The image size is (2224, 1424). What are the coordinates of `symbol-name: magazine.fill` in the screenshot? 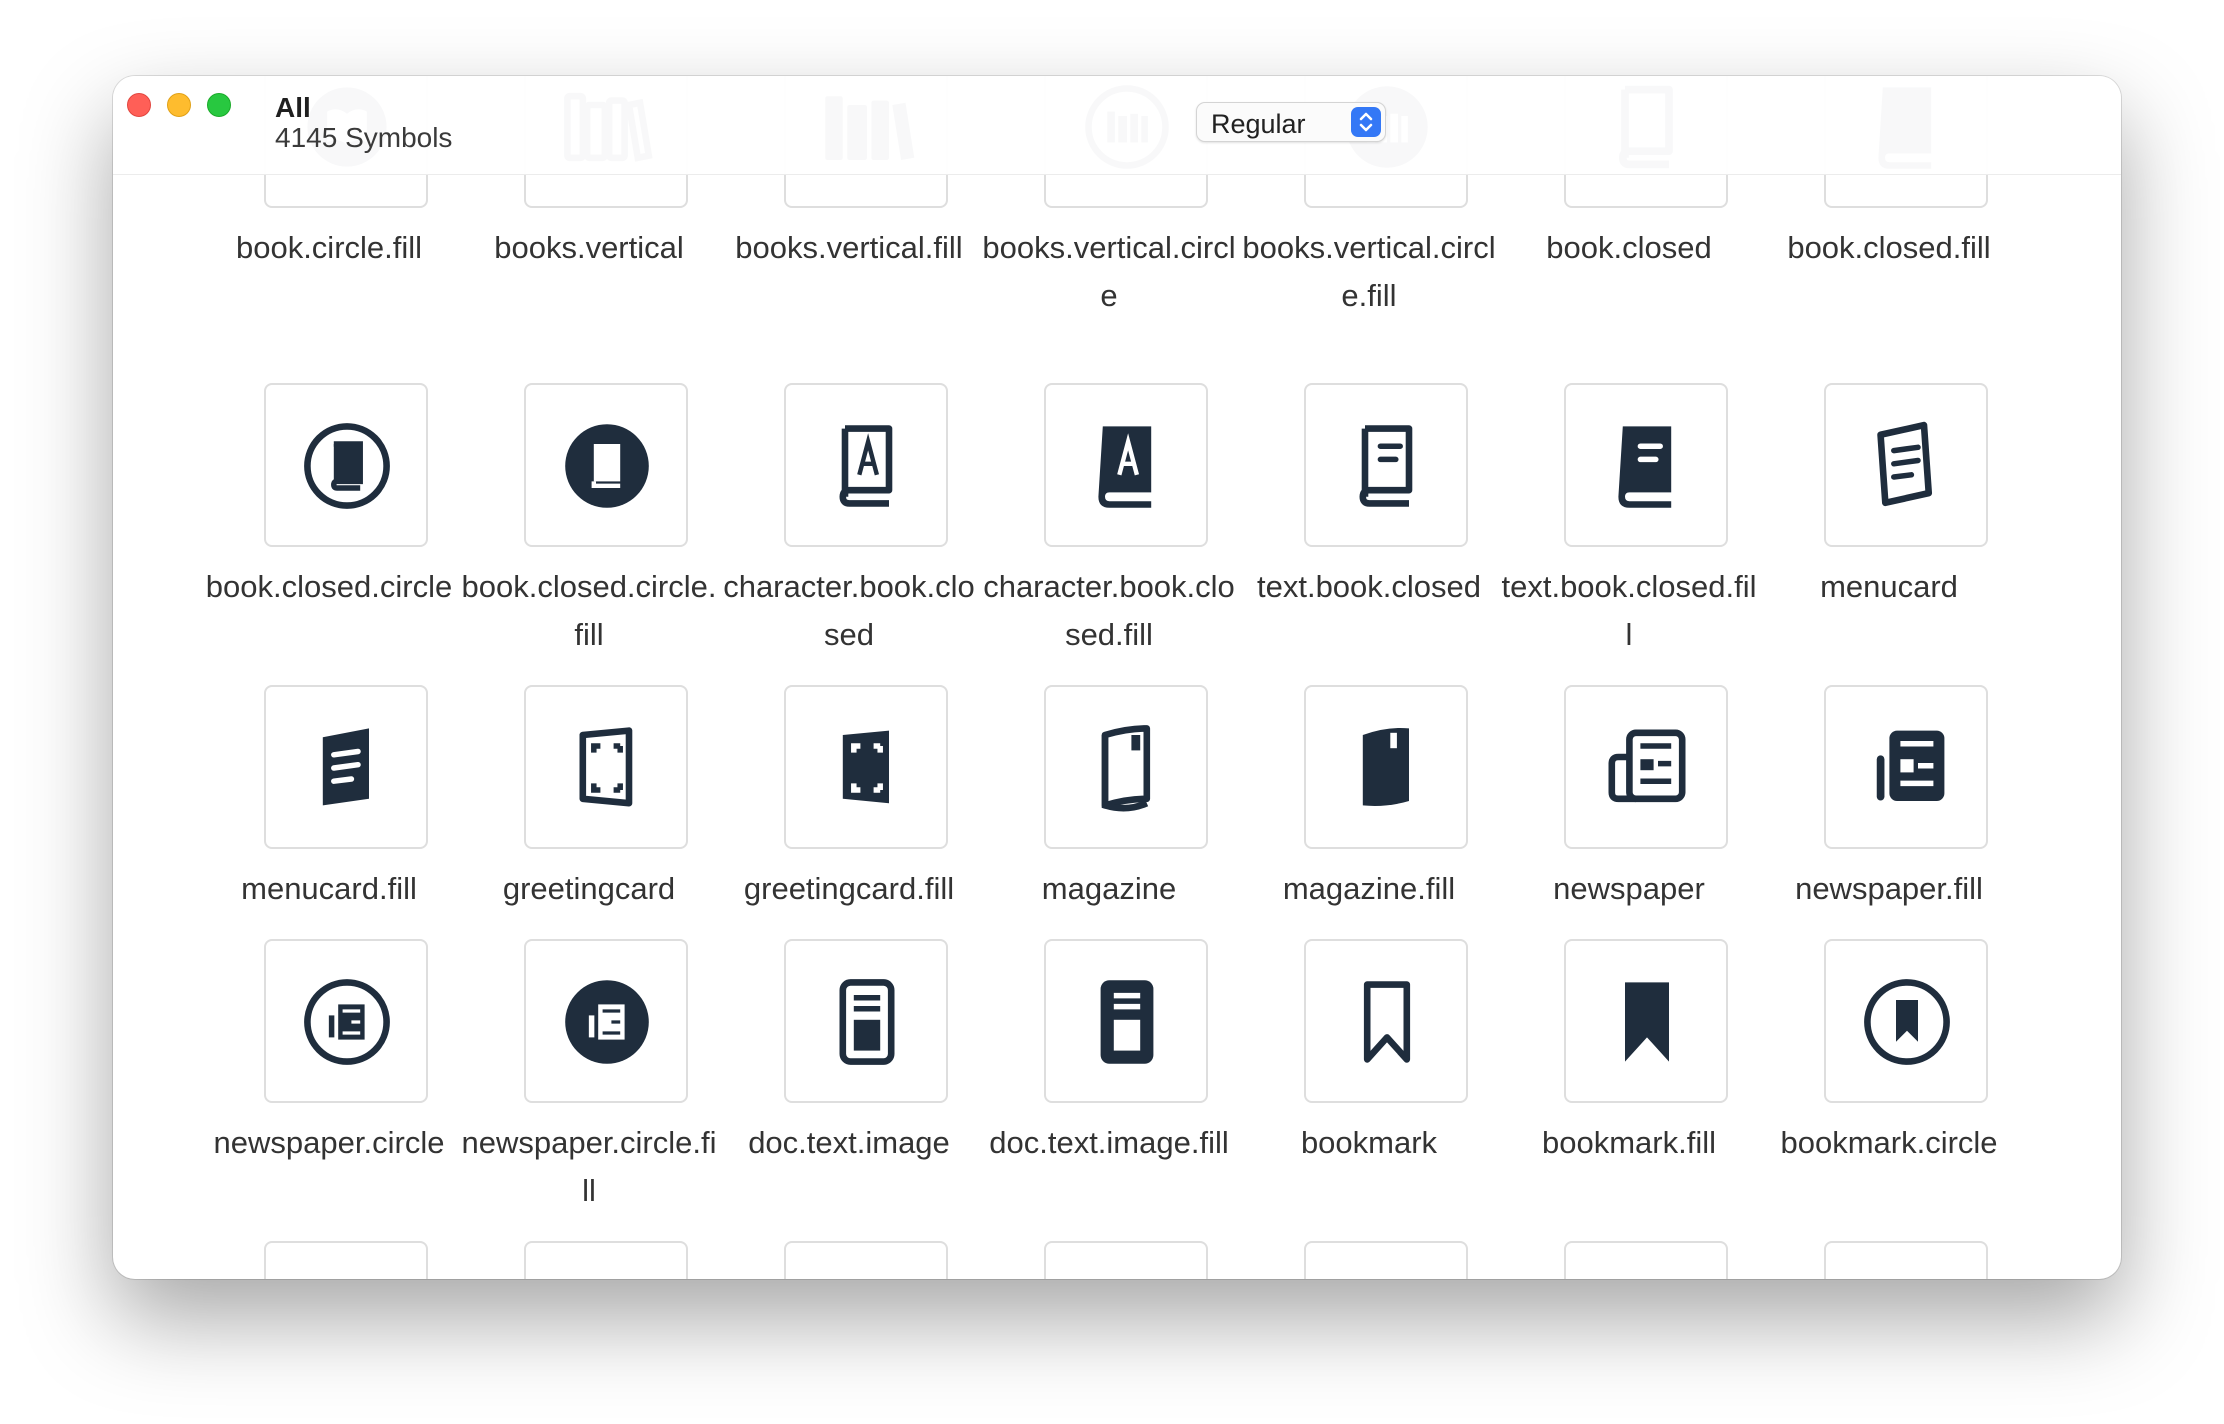 It's located at (1369, 888).